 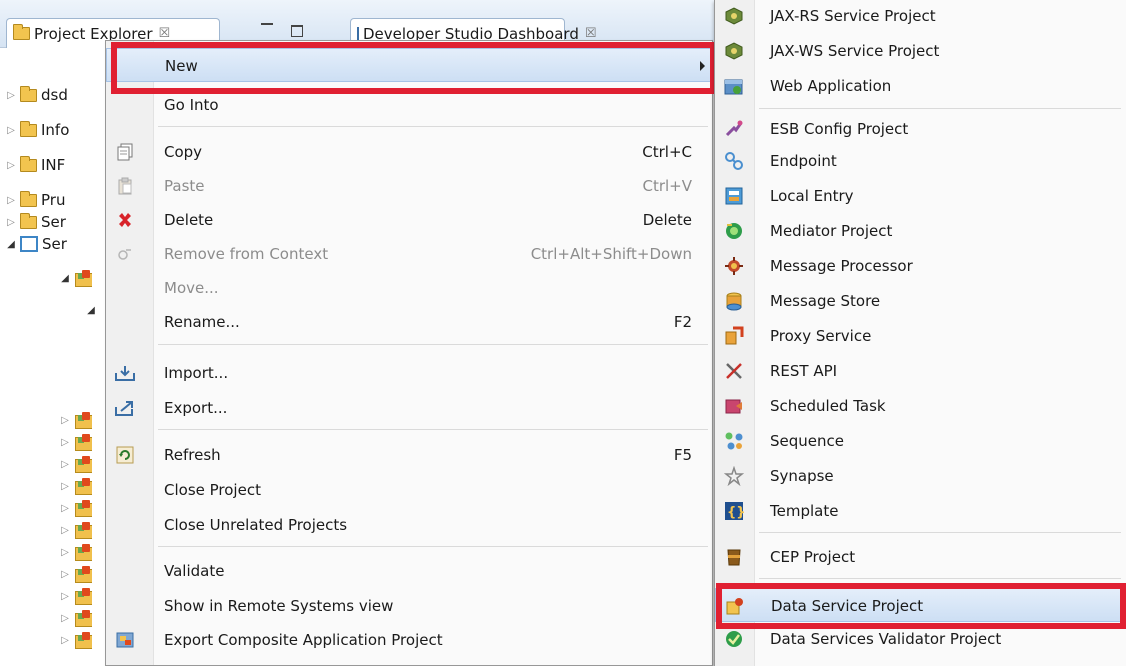 What do you see at coordinates (920, 301) in the screenshot?
I see `submenu-item-message-store: Message Store` at bounding box center [920, 301].